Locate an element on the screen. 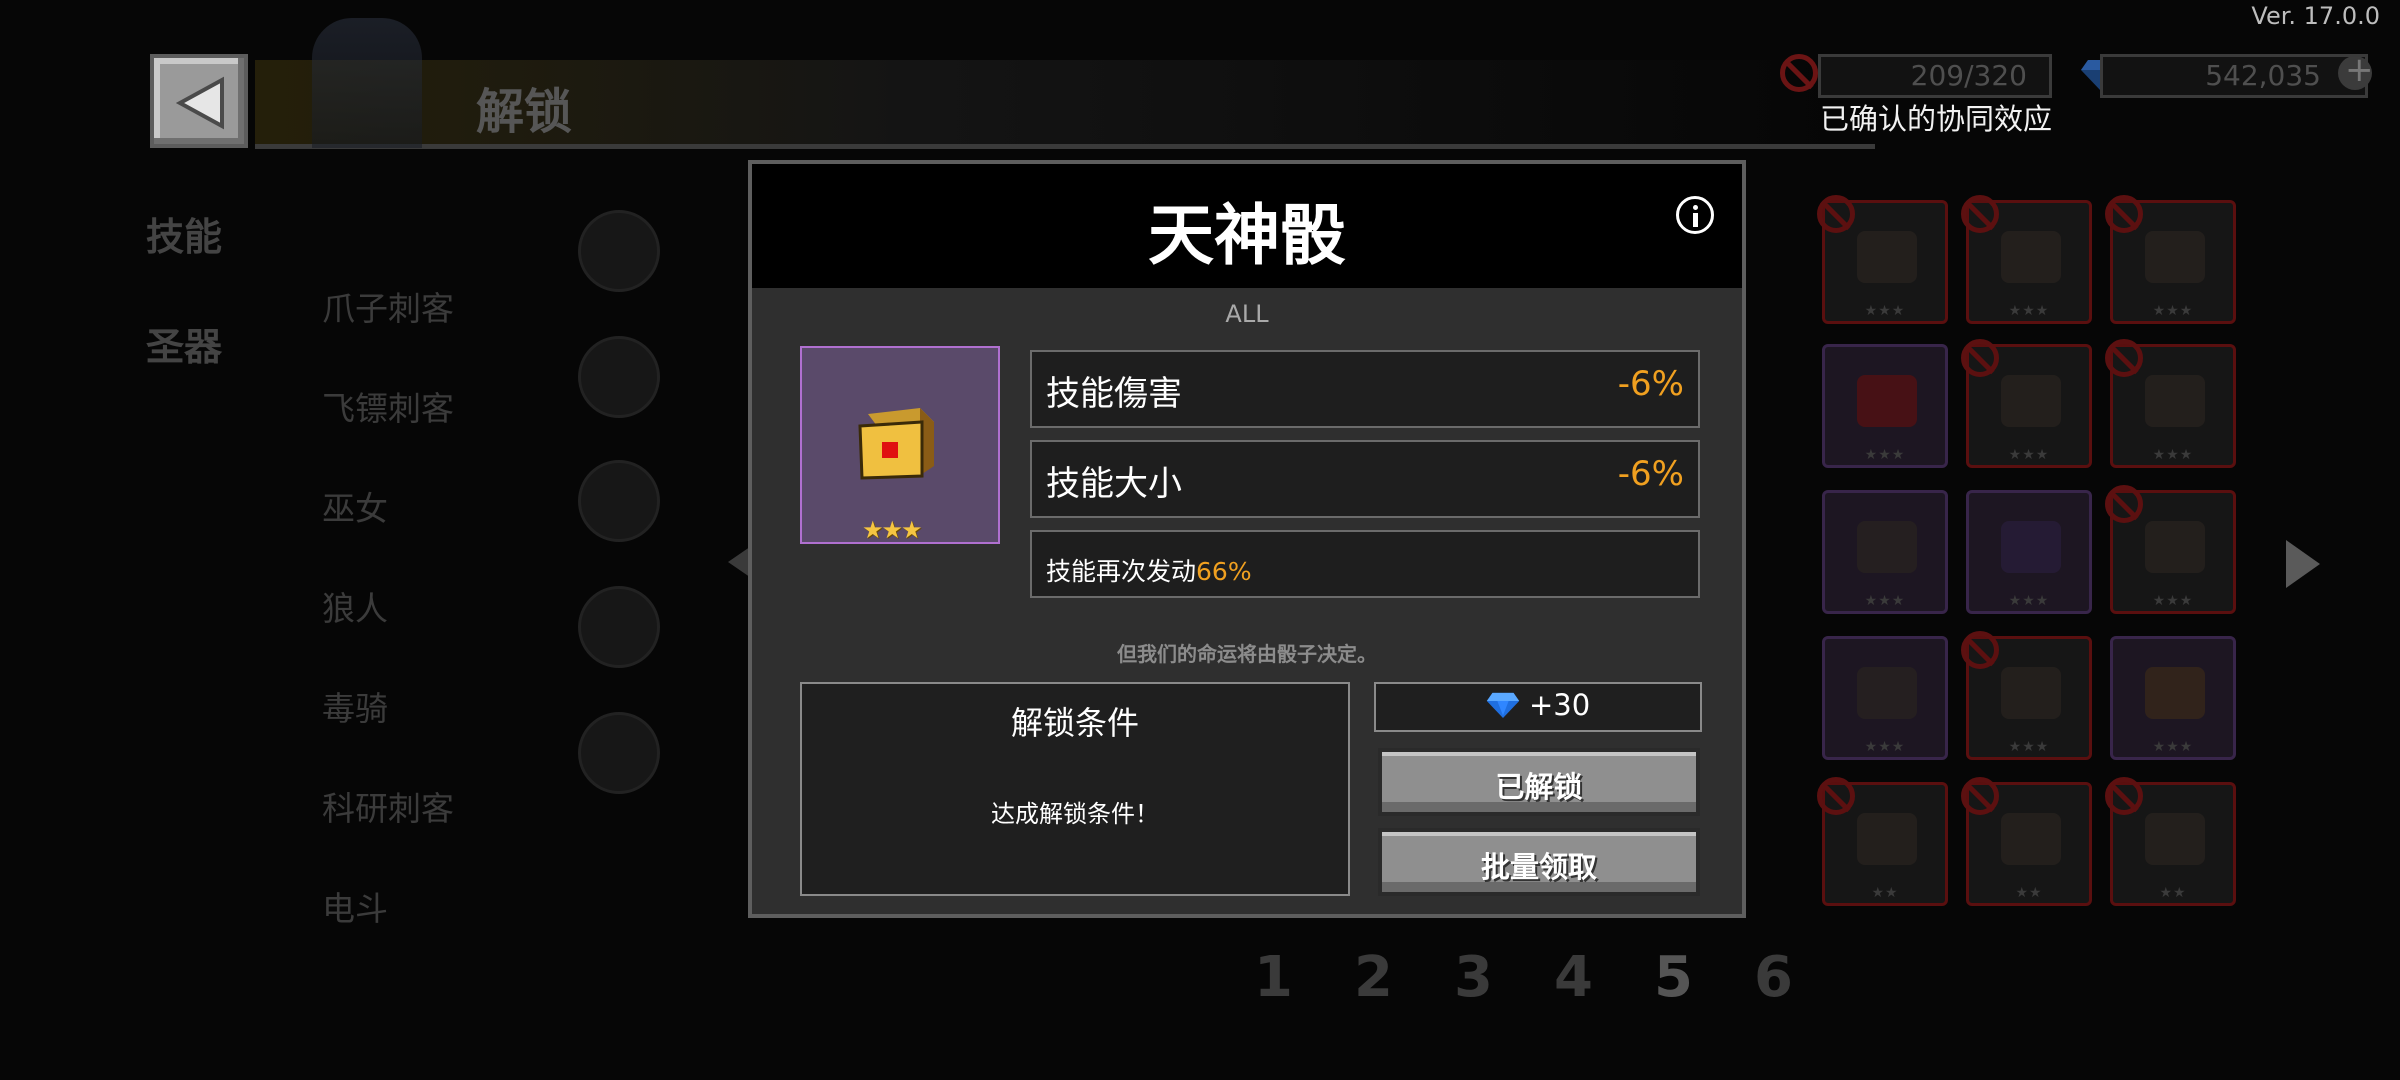 The height and width of the screenshot is (1080, 2400). extra-stat-label: 技能再次发动66% is located at coordinates (1149, 570).